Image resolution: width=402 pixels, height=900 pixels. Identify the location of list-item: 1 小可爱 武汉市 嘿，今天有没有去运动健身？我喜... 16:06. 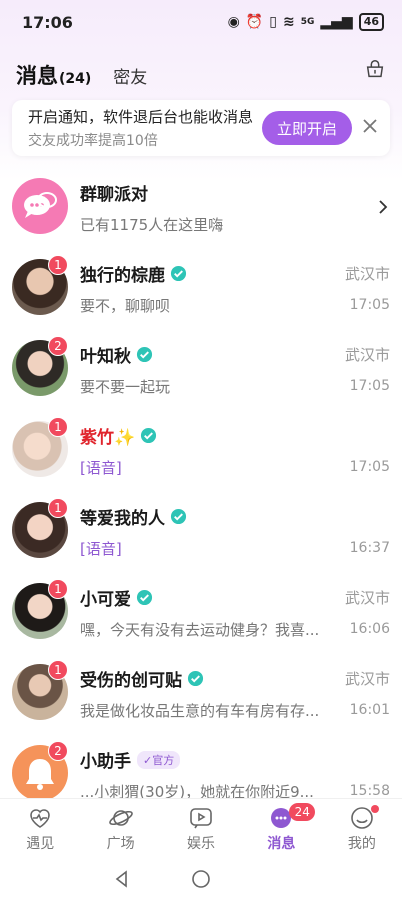
(201, 613).